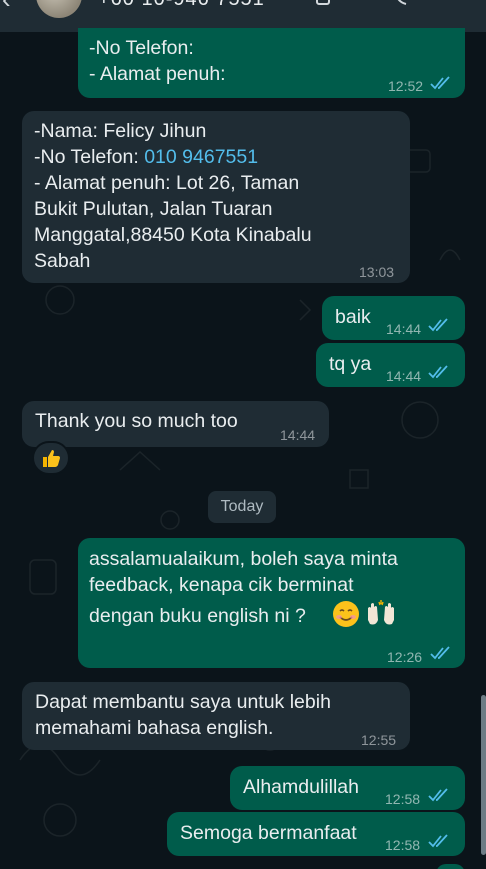 The height and width of the screenshot is (869, 486). I want to click on message-text: Manggatal,88450 Kota Kinabalu, so click(173, 235).